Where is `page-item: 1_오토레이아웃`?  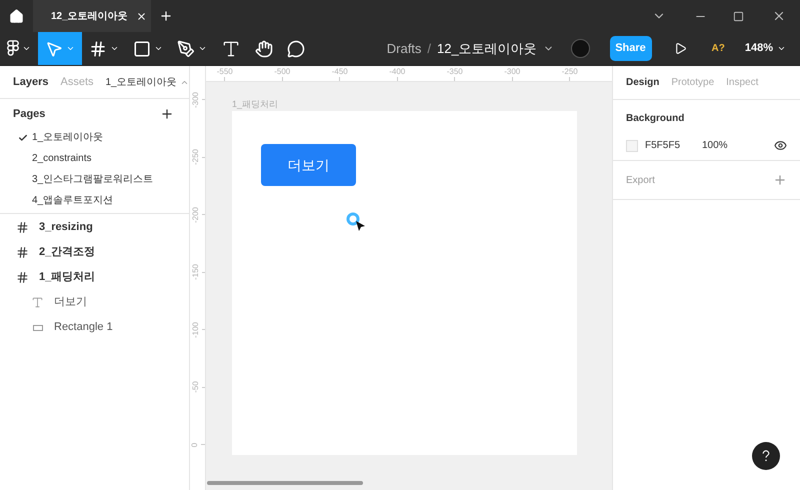
page-item: 1_오토레이아웃 is located at coordinates (68, 137).